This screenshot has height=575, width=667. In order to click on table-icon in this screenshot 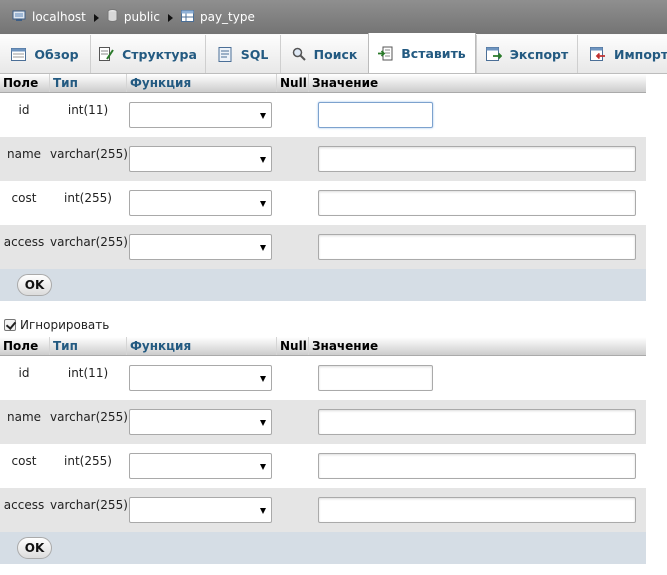, I will do `click(187, 17)`.